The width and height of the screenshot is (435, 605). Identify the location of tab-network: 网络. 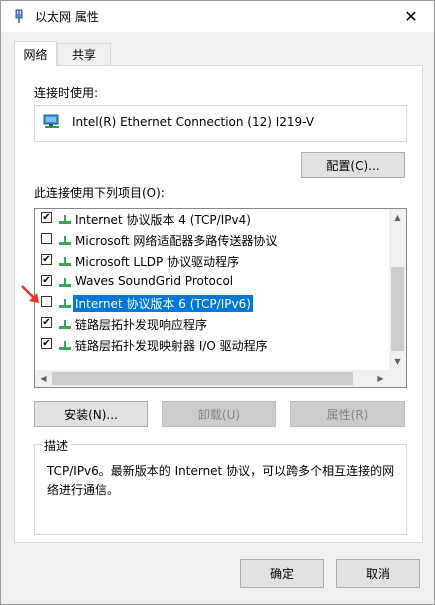
(35, 53).